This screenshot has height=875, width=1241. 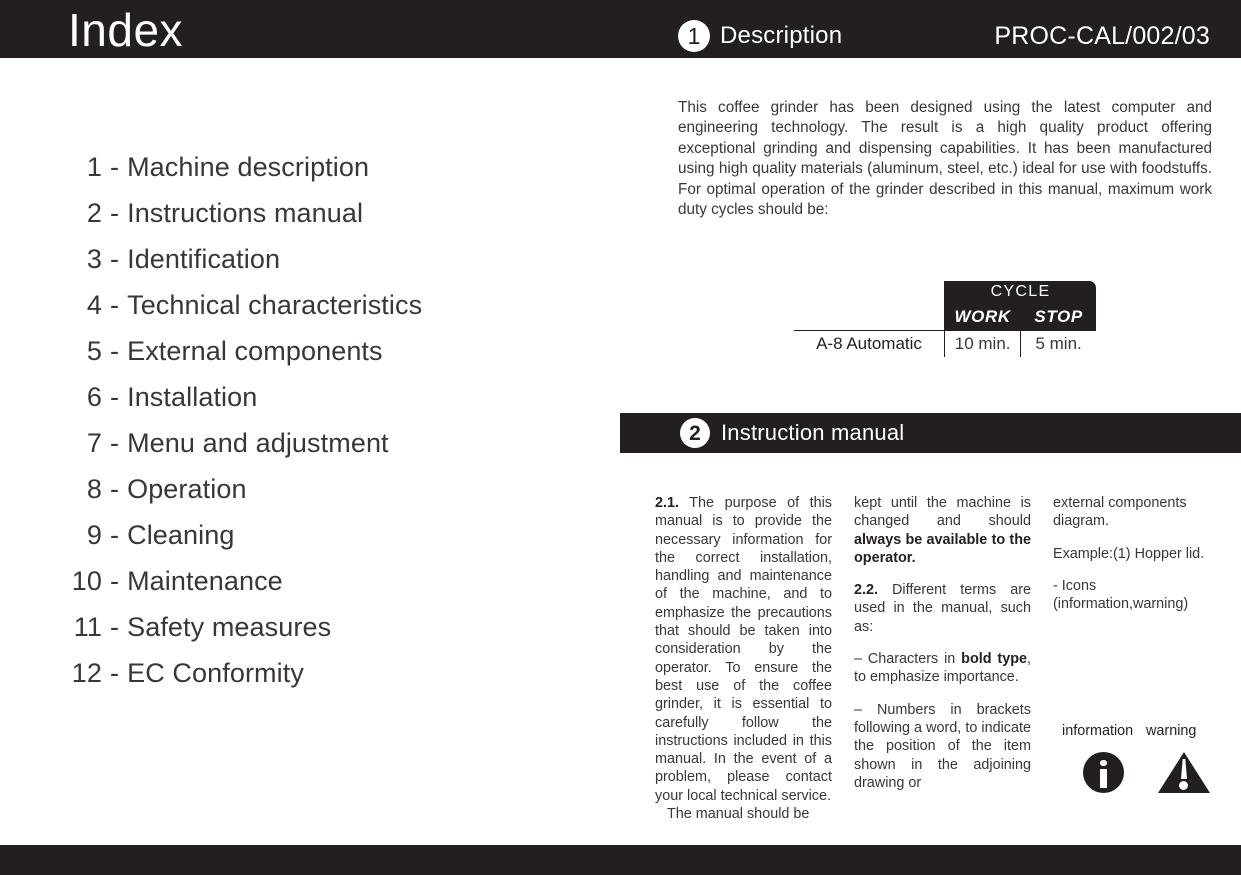 I want to click on information-icon-slot, so click(x=1101, y=772).